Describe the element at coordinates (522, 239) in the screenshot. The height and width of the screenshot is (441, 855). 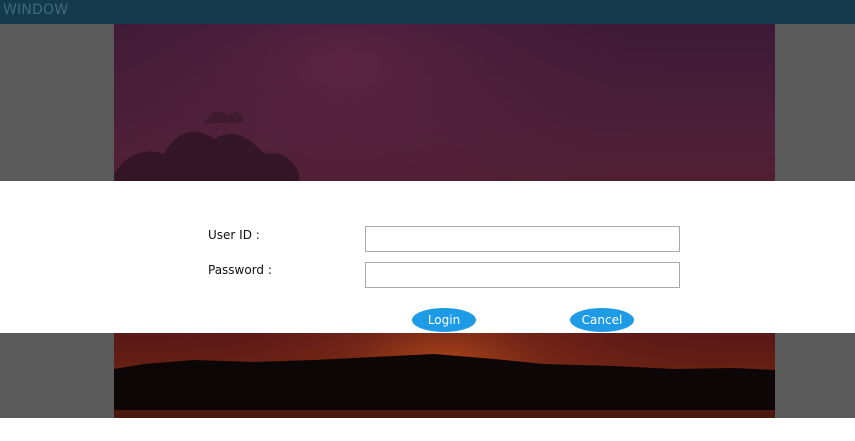
I see `user-id-input` at that location.